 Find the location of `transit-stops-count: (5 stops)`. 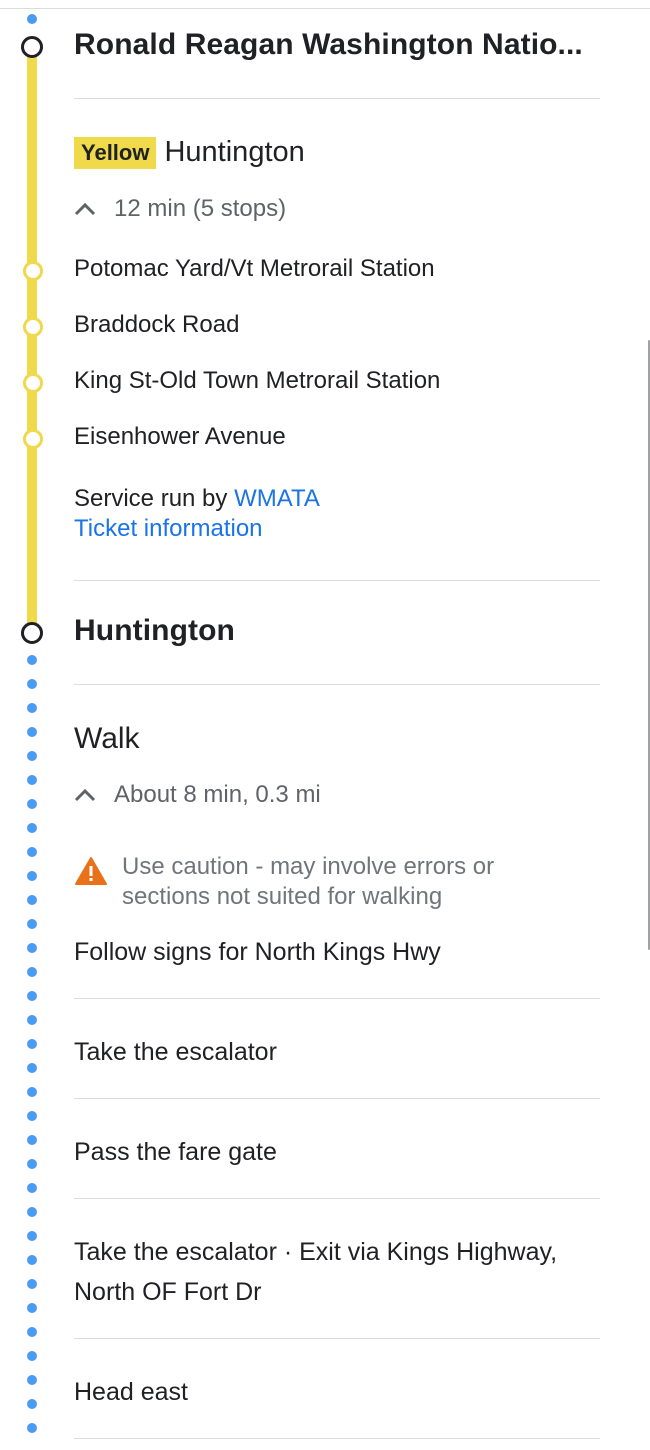

transit-stops-count: (5 stops) is located at coordinates (239, 208).